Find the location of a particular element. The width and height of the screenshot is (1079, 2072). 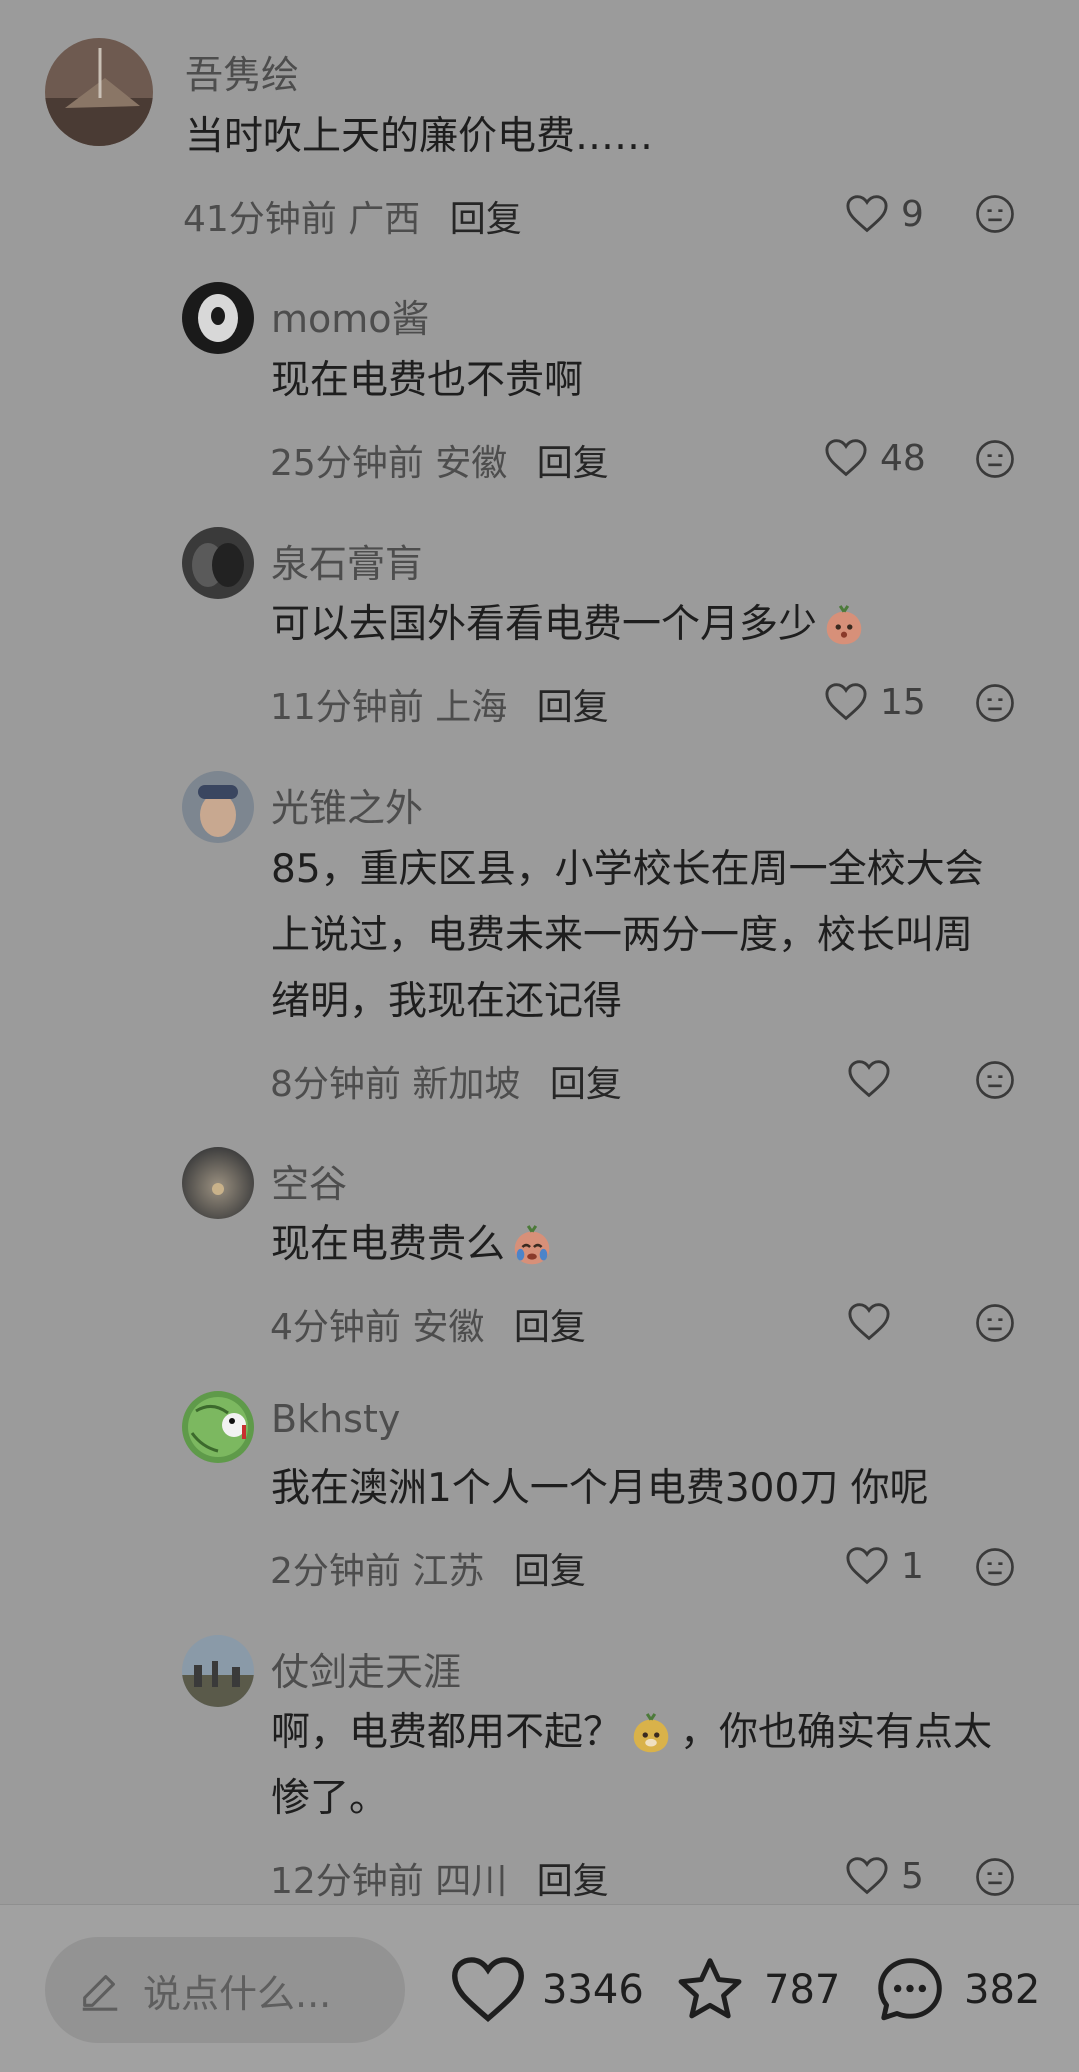

comments-button: 382 is located at coordinates (956, 1990).